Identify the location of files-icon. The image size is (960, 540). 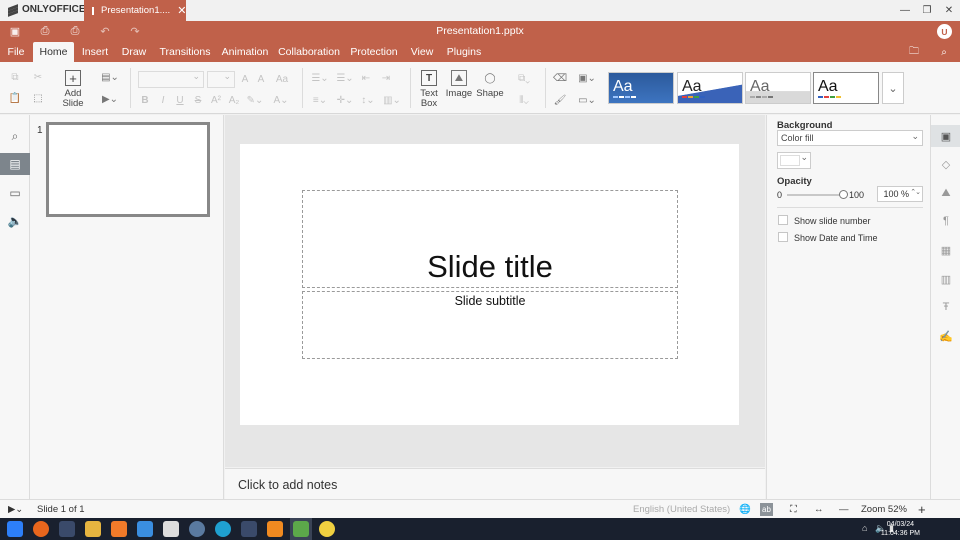
(93, 529).